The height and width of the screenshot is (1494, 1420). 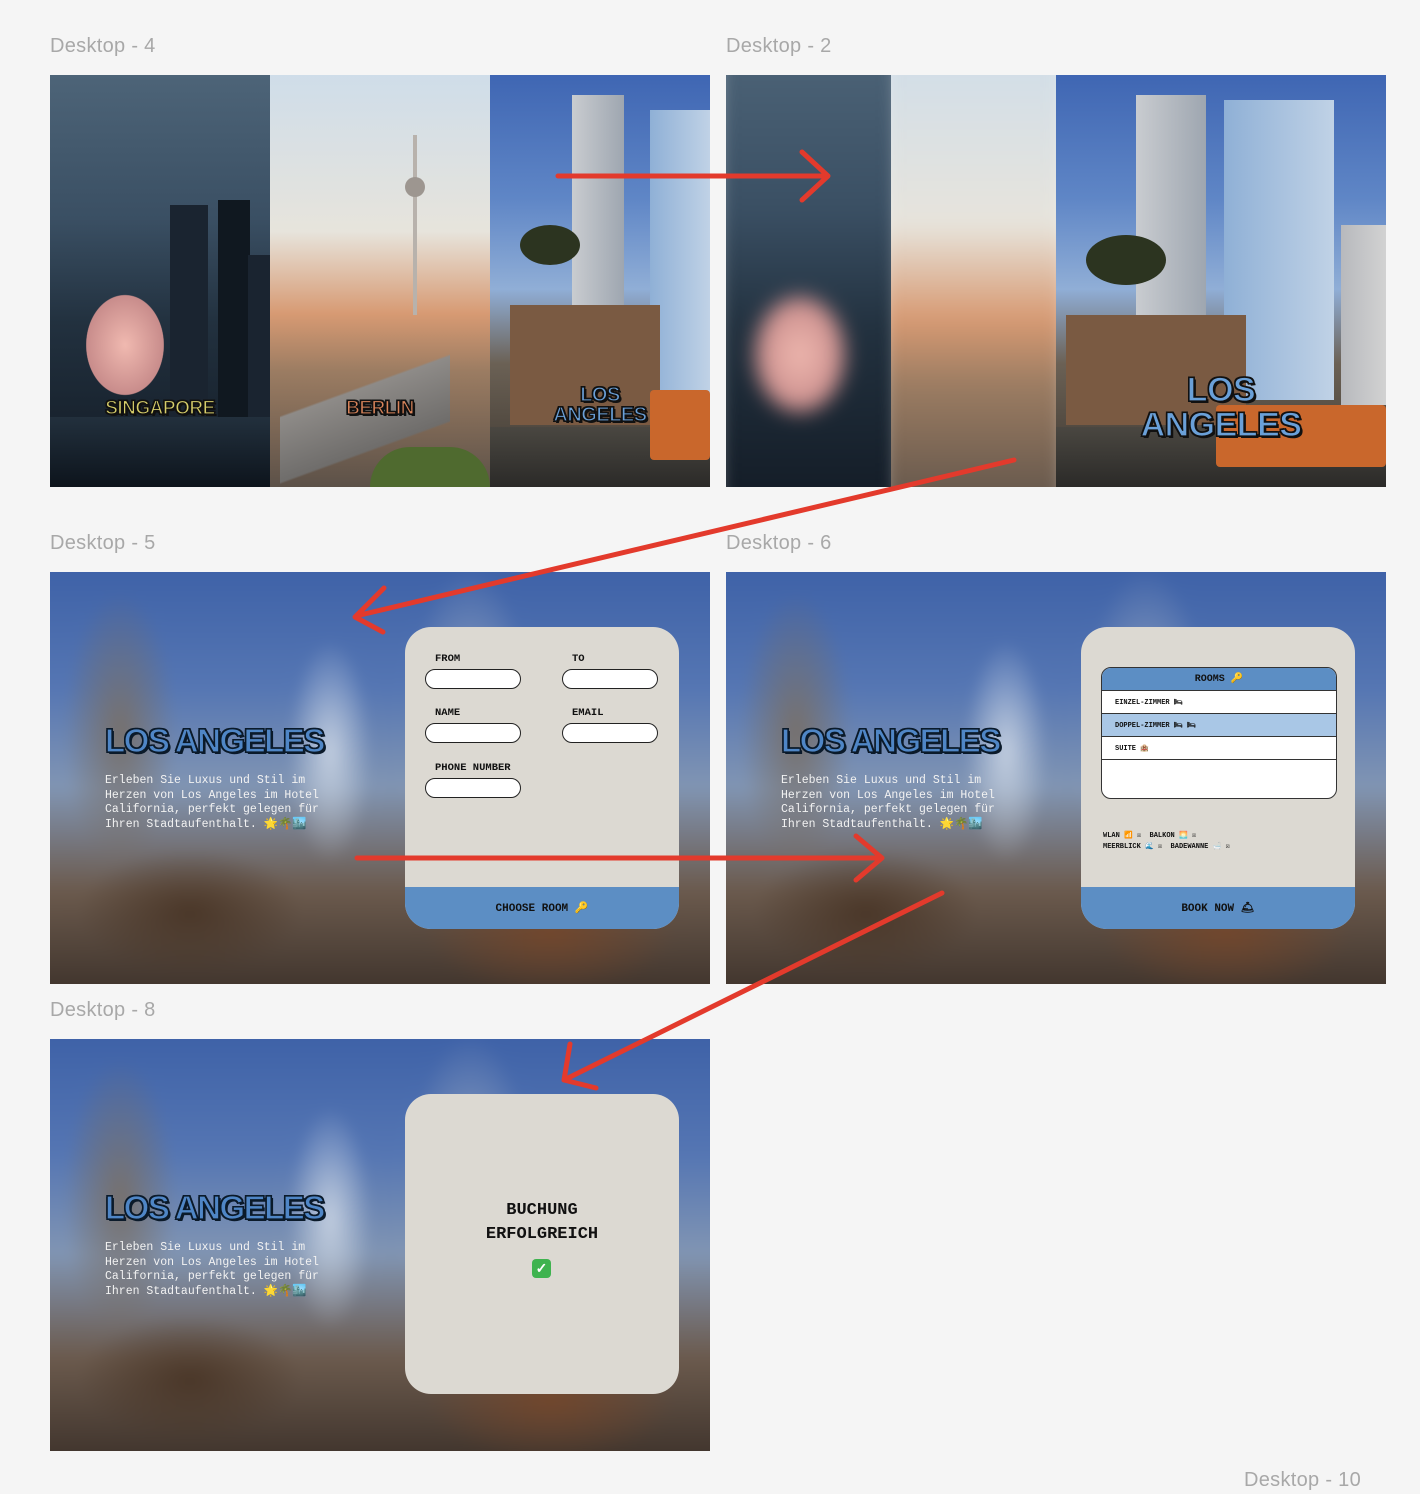 I want to click on phone-label: PHONE NUMBER, so click(x=473, y=768).